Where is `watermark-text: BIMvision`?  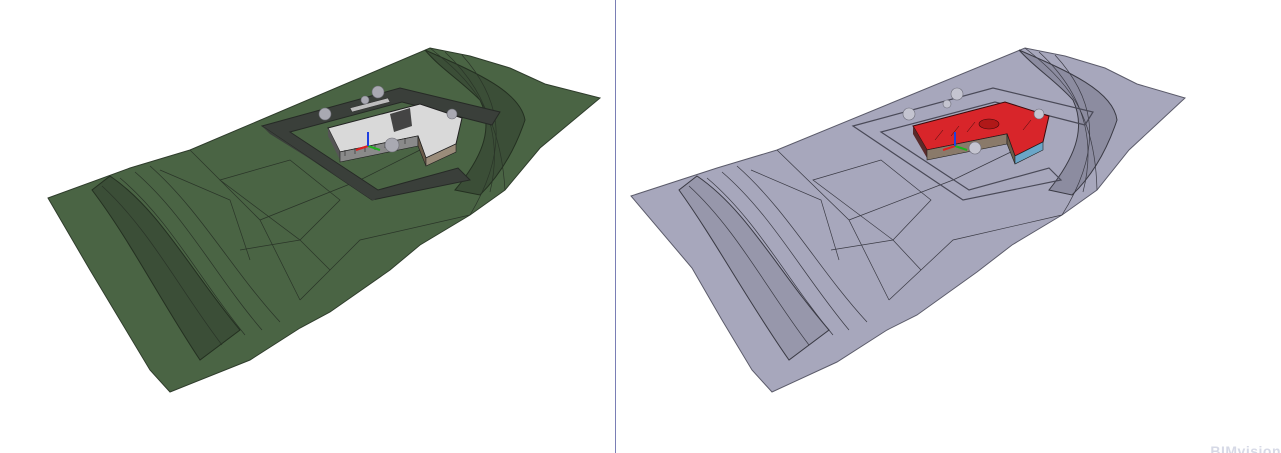 watermark-text: BIMvision is located at coordinates (1245, 448).